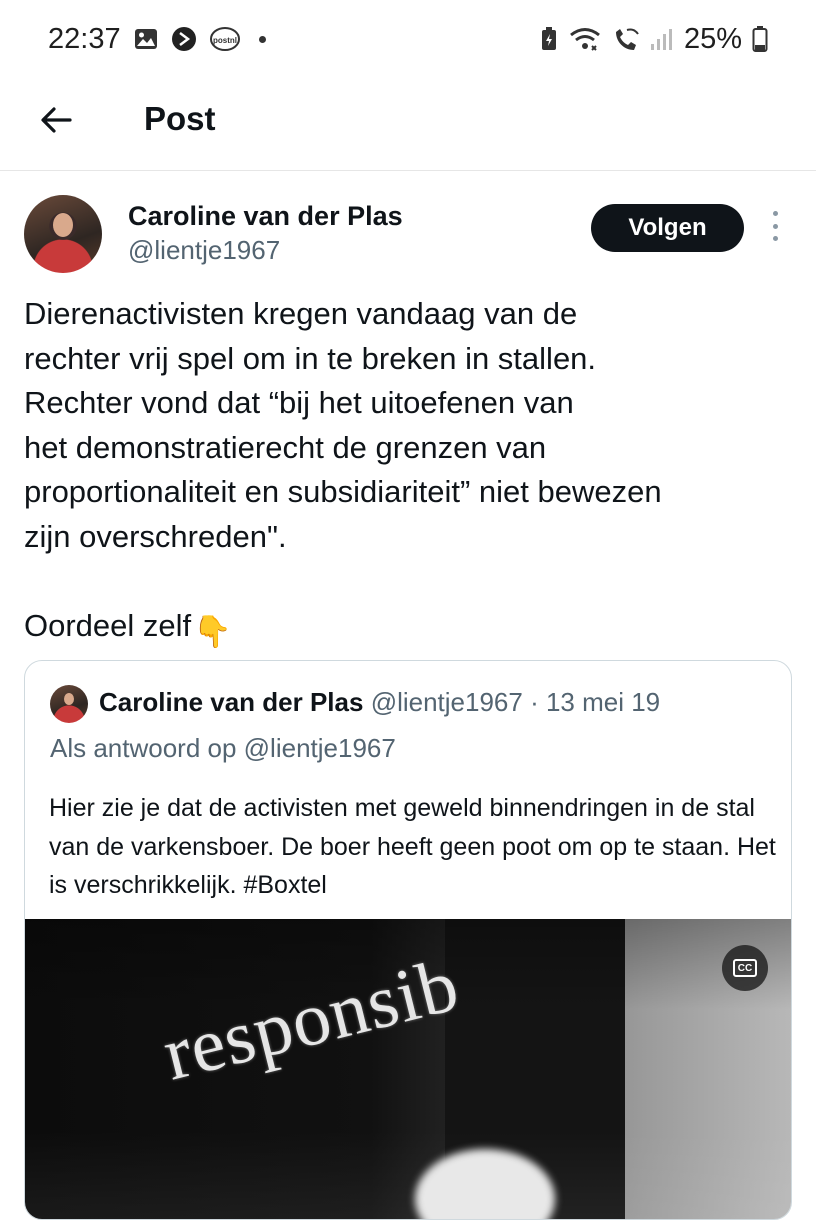 The image size is (816, 1220). I want to click on quote-author-name: Caroline van der Plas, so click(231, 702).